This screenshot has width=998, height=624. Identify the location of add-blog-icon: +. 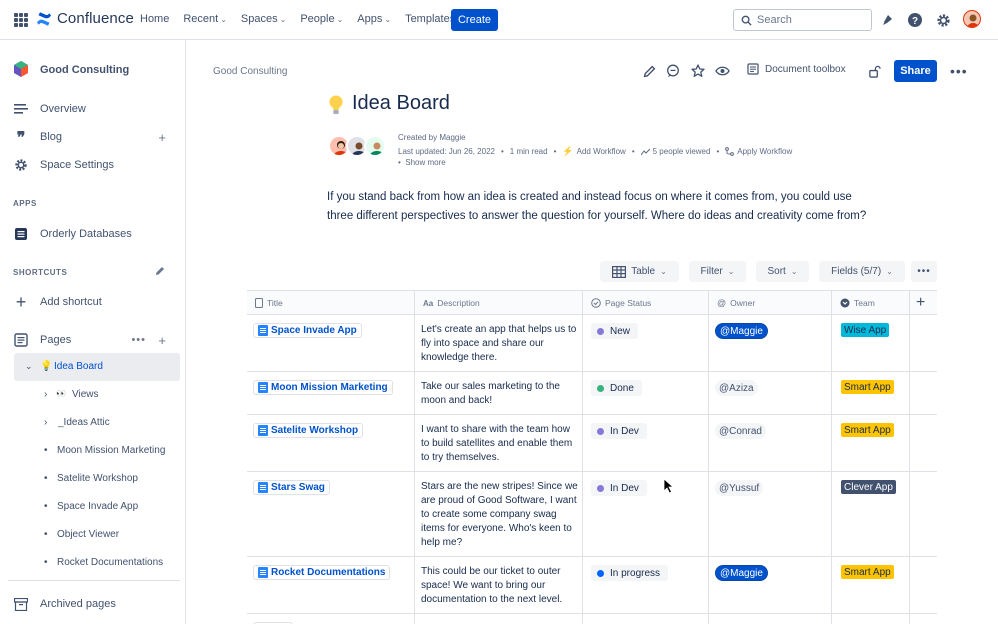
(162, 137).